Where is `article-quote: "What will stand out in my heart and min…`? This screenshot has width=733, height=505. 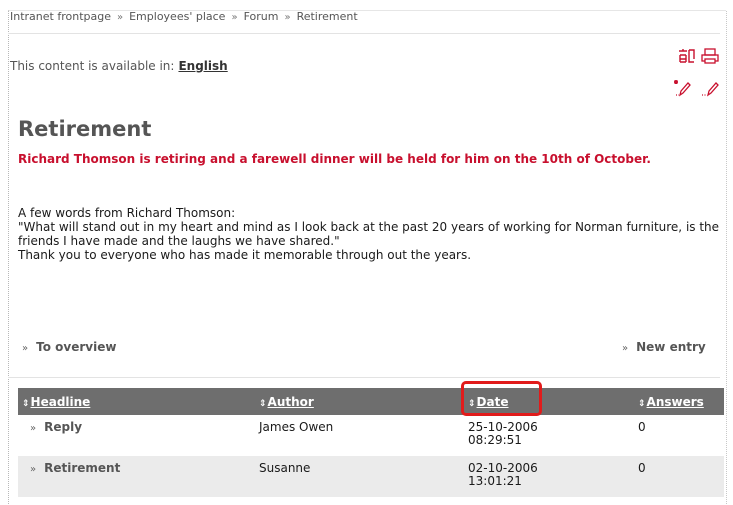 article-quote: "What will stand out in my heart and min… is located at coordinates (369, 234).